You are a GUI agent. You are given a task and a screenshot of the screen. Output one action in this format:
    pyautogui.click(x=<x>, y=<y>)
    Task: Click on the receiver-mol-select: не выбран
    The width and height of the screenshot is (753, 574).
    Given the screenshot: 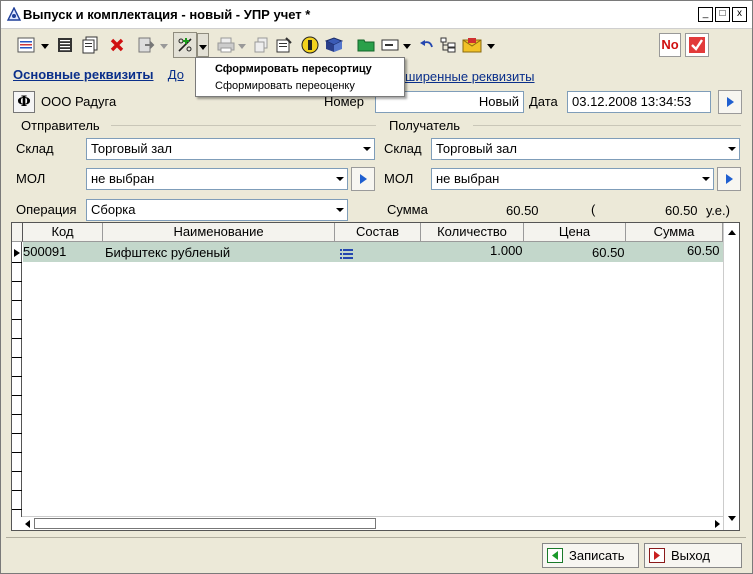 What is the action you would take?
    pyautogui.click(x=572, y=179)
    